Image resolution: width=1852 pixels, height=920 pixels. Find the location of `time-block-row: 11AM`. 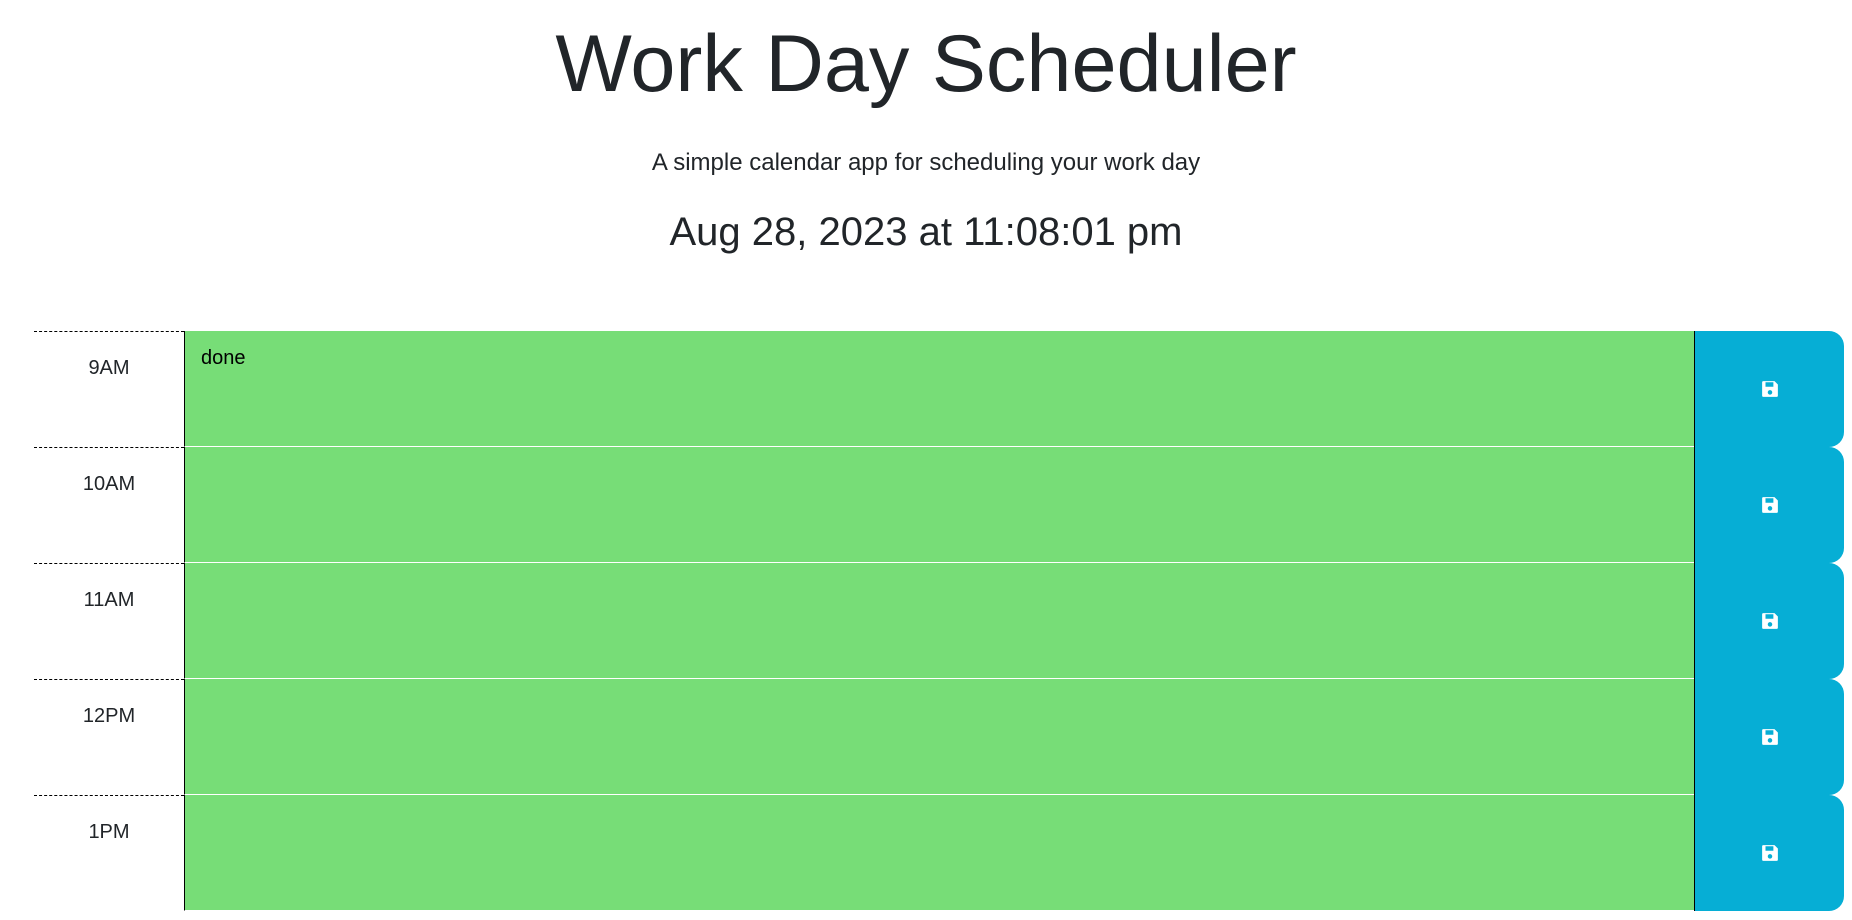

time-block-row: 11AM is located at coordinates (939, 621).